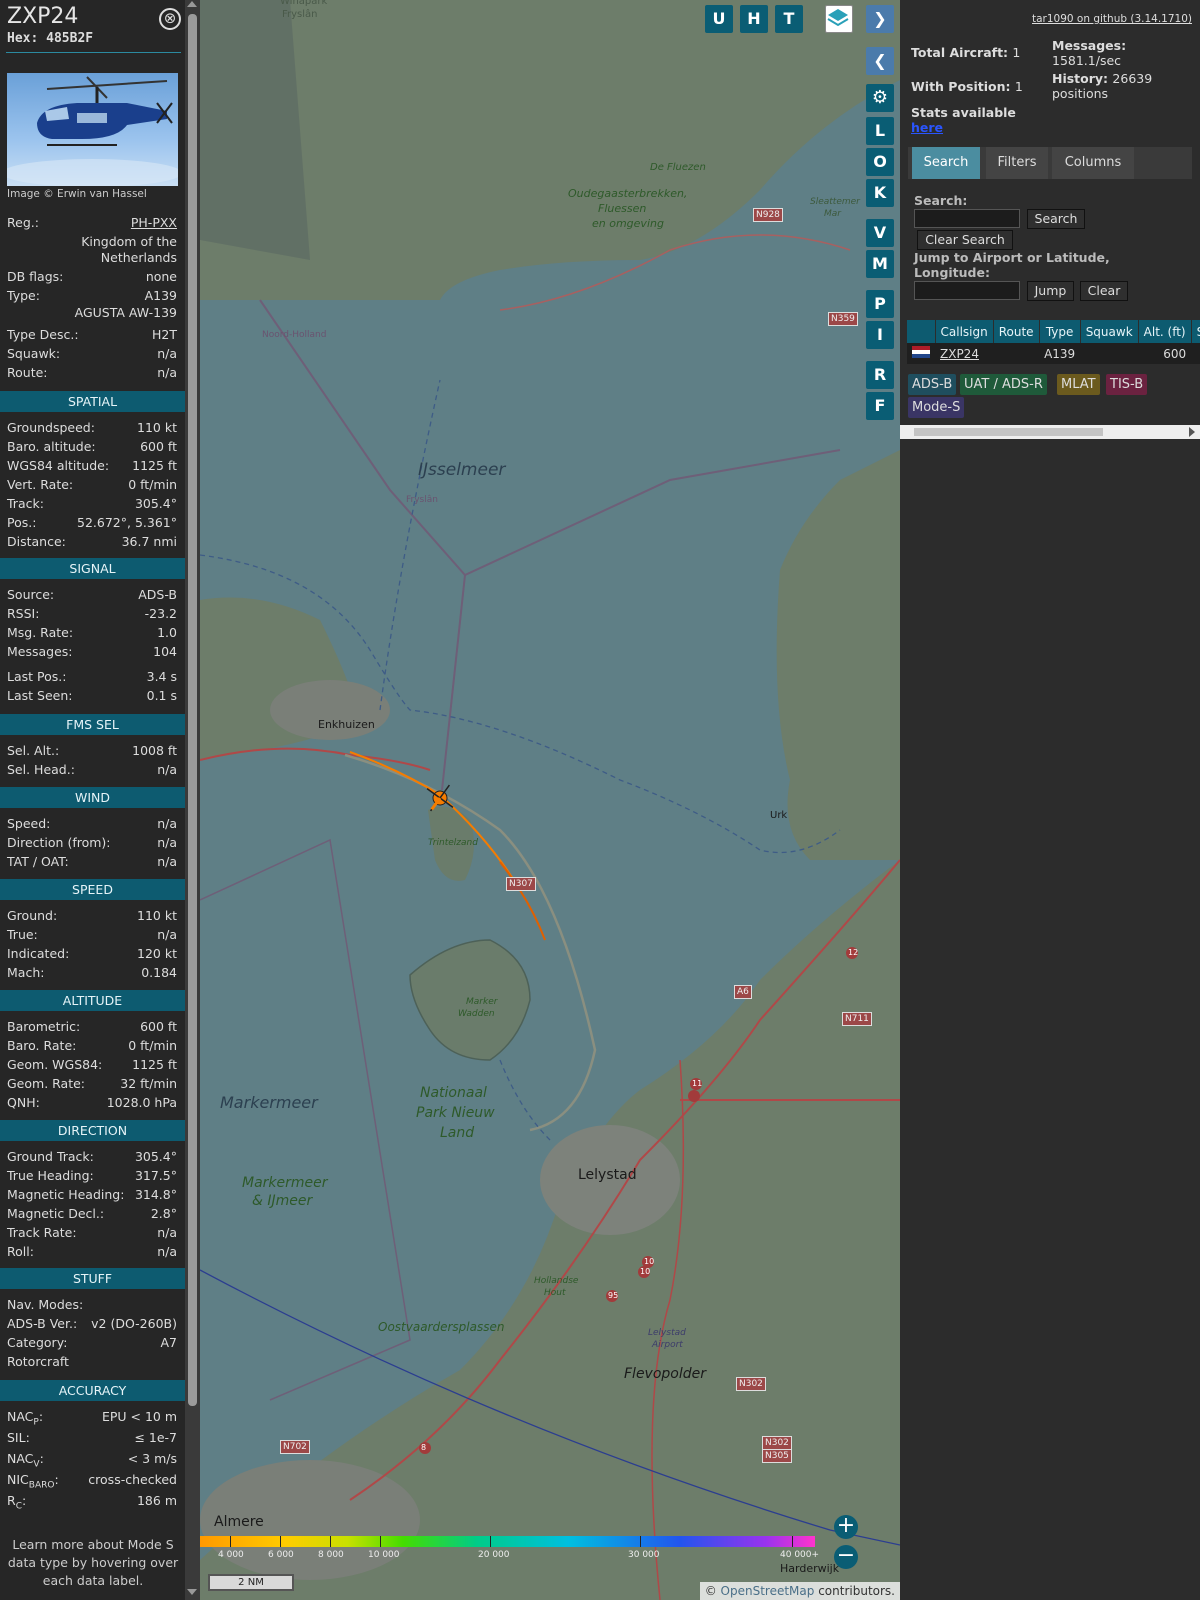 The image size is (1200, 1600). I want to click on scroll-up-icon, so click(192, 4).